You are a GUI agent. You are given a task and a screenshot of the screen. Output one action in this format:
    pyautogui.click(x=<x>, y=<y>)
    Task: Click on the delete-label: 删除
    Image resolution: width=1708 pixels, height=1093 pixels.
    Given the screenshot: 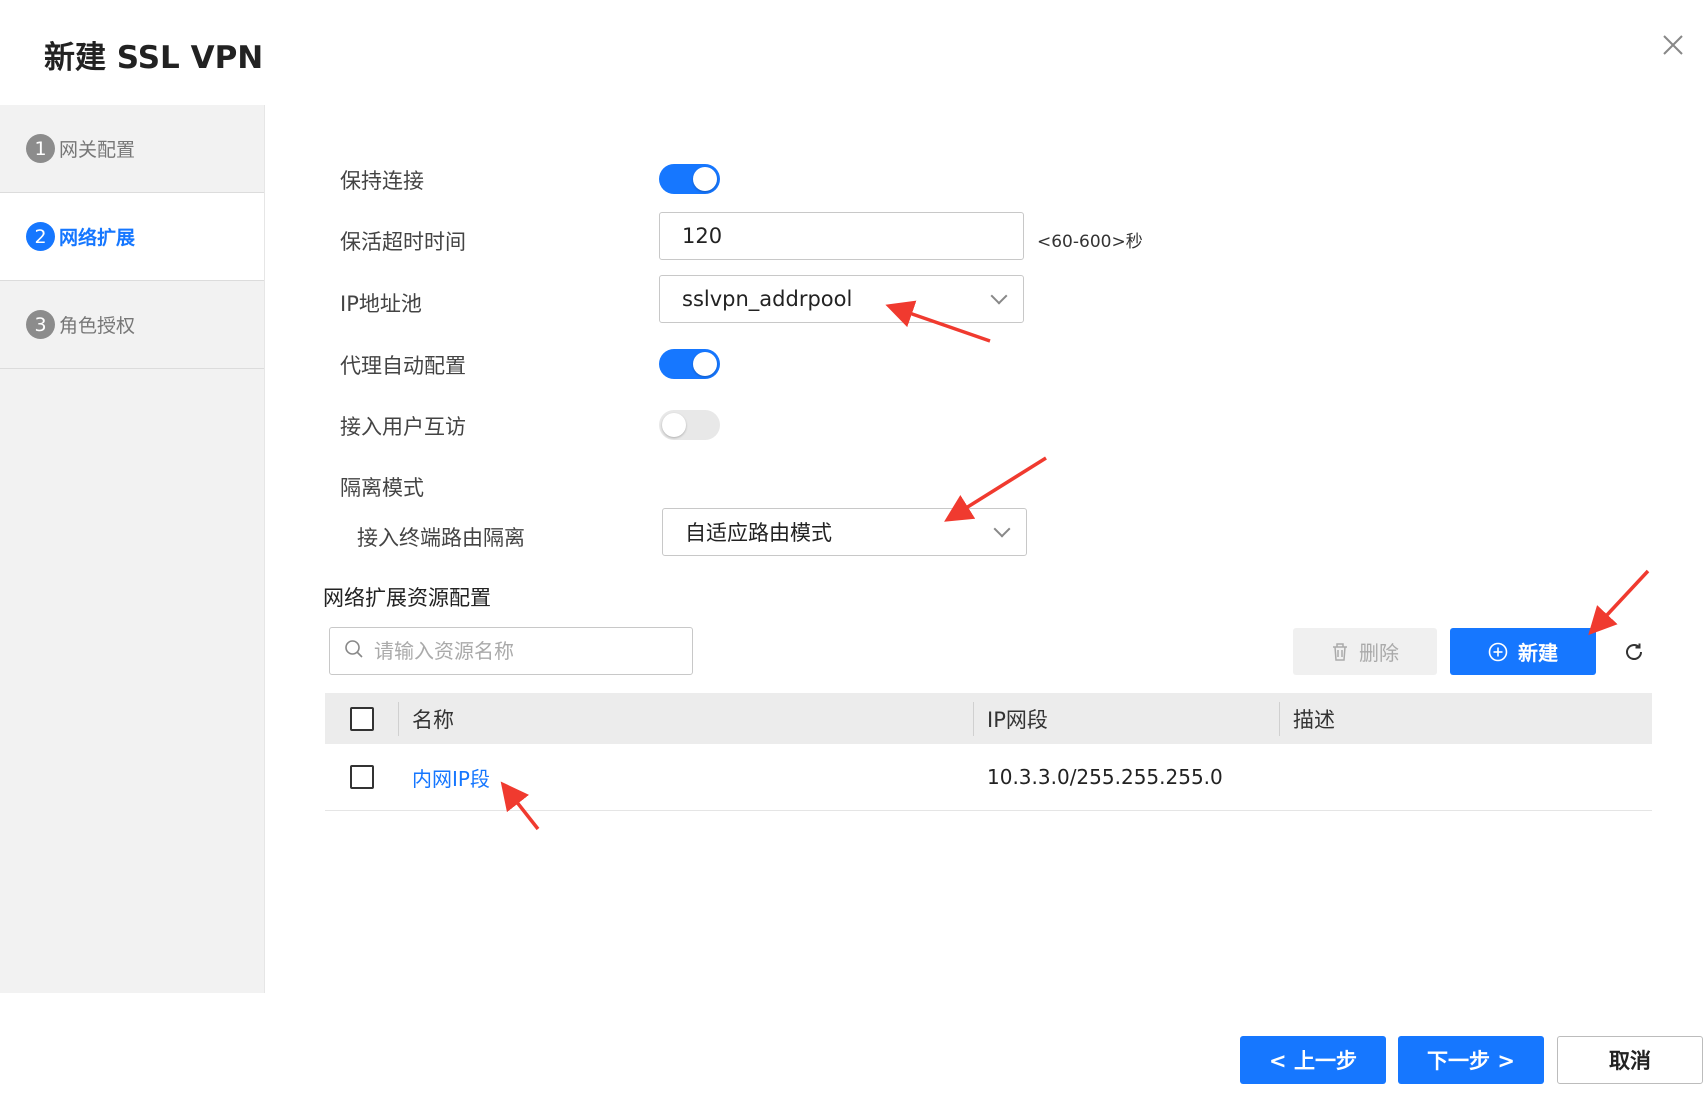 What is the action you would take?
    pyautogui.click(x=1379, y=653)
    